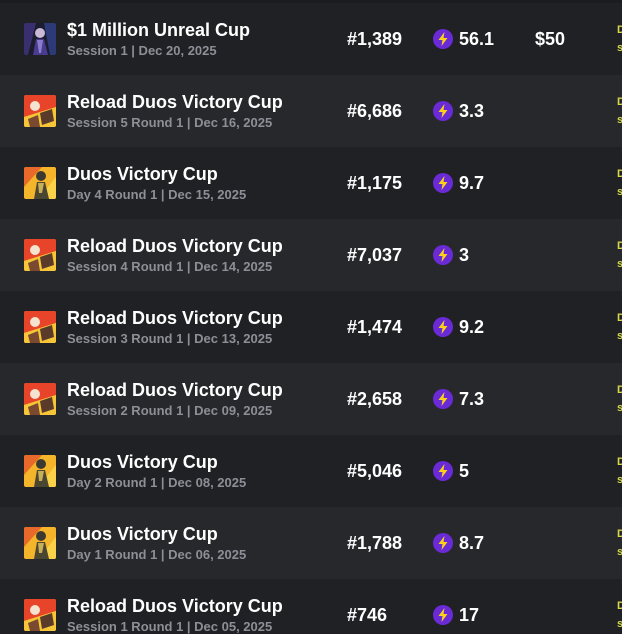  I want to click on rank-value: #1,389, so click(375, 39).